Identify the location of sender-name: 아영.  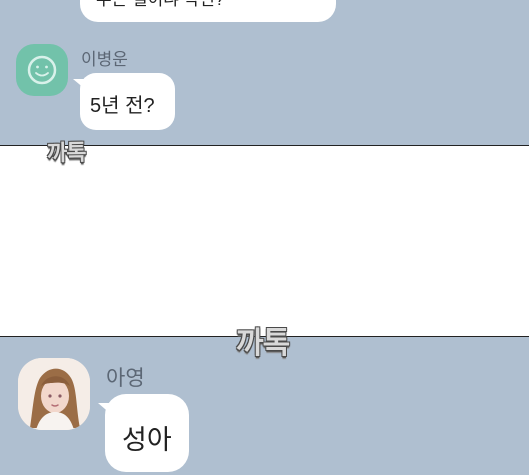
(125, 378).